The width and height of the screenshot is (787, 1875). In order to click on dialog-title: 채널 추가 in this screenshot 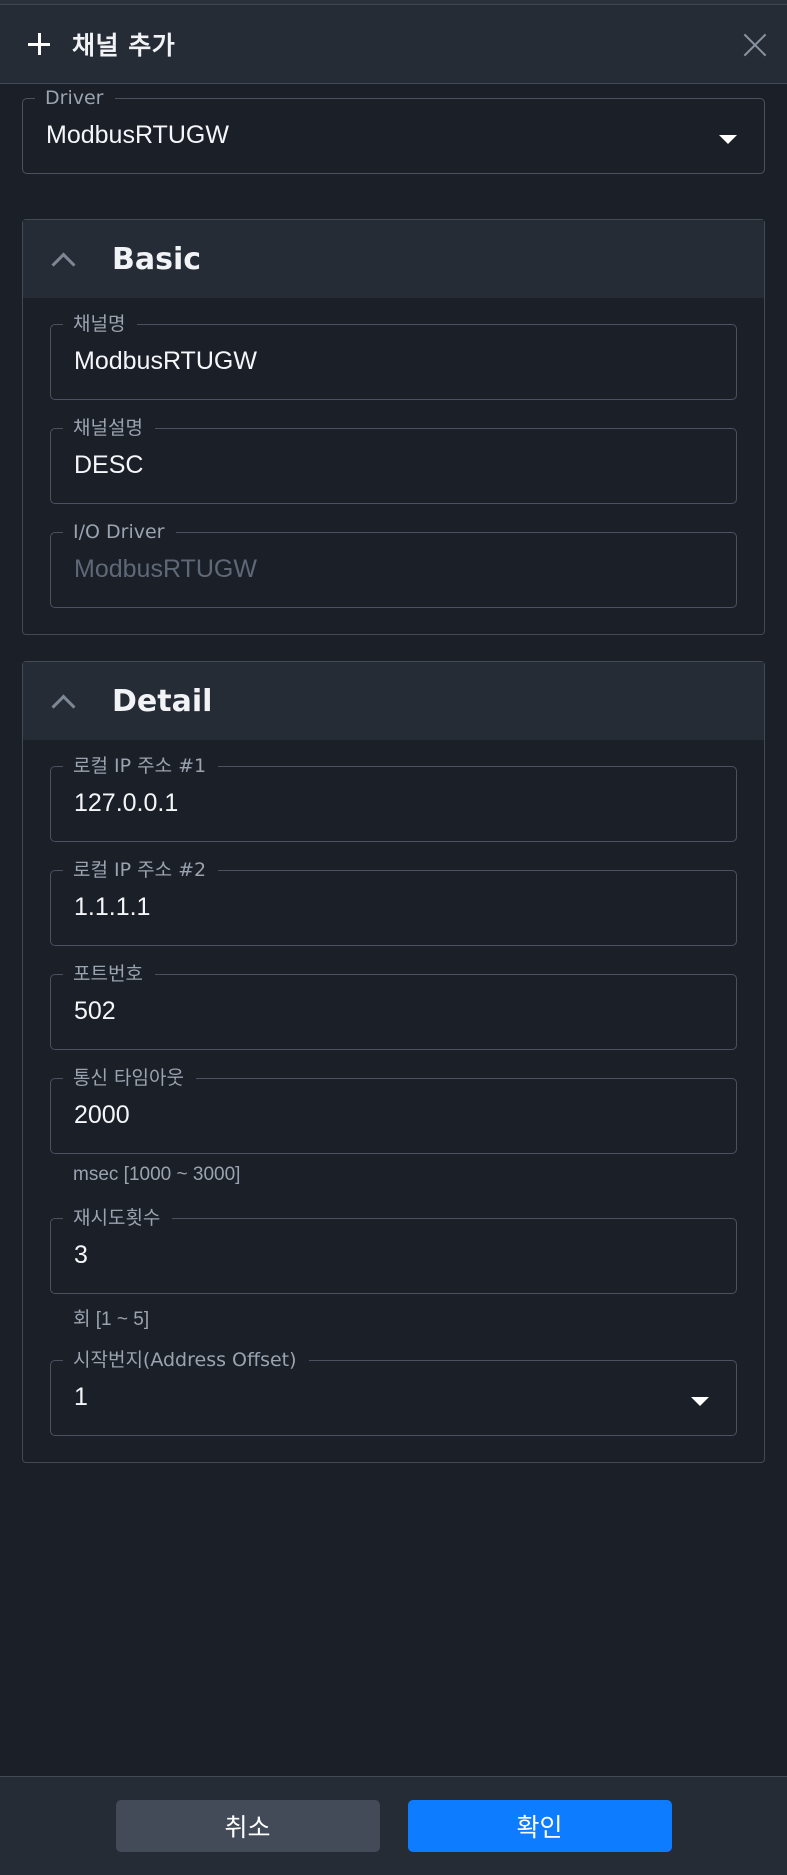, I will do `click(124, 45)`.